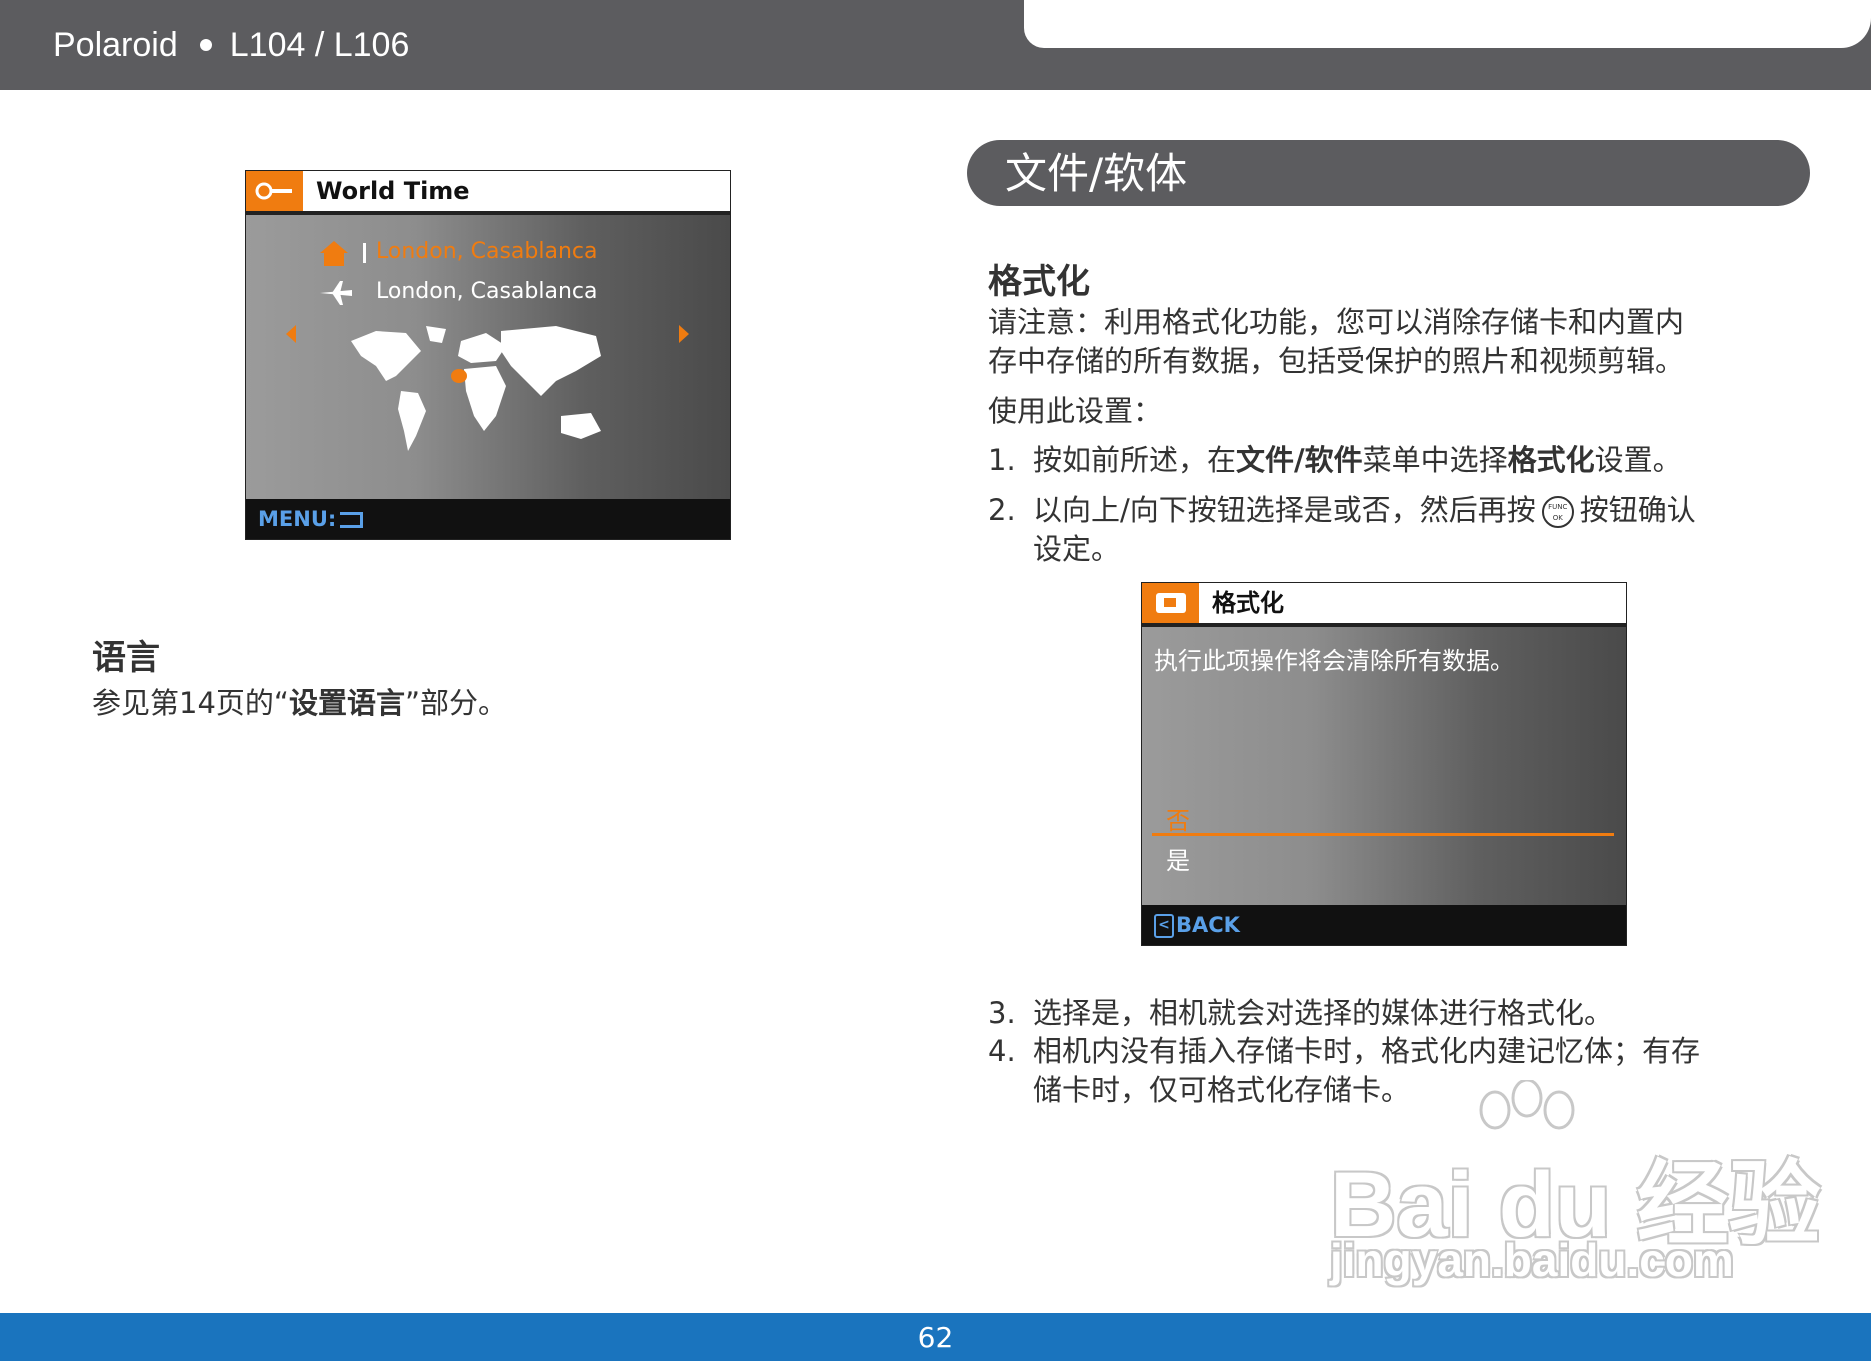  Describe the element at coordinates (115, 45) in the screenshot. I see `brand-name: Polaroid` at that location.